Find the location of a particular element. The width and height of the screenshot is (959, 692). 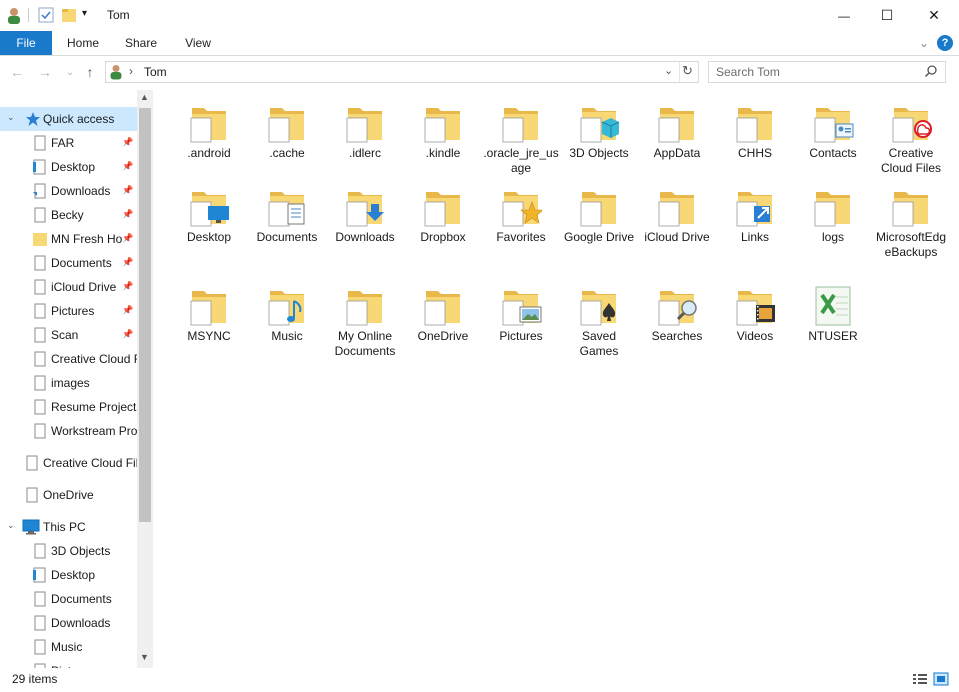

nav-item: images is located at coordinates (68, 383).